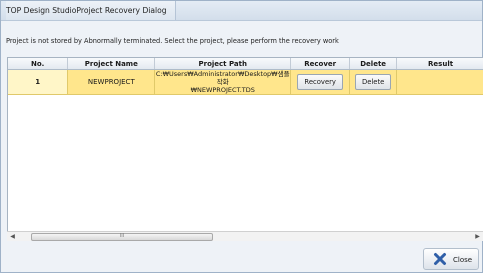 Image resolution: width=483 pixels, height=273 pixels. Describe the element at coordinates (373, 64) in the screenshot. I see `column-header-delete: Delete` at that location.